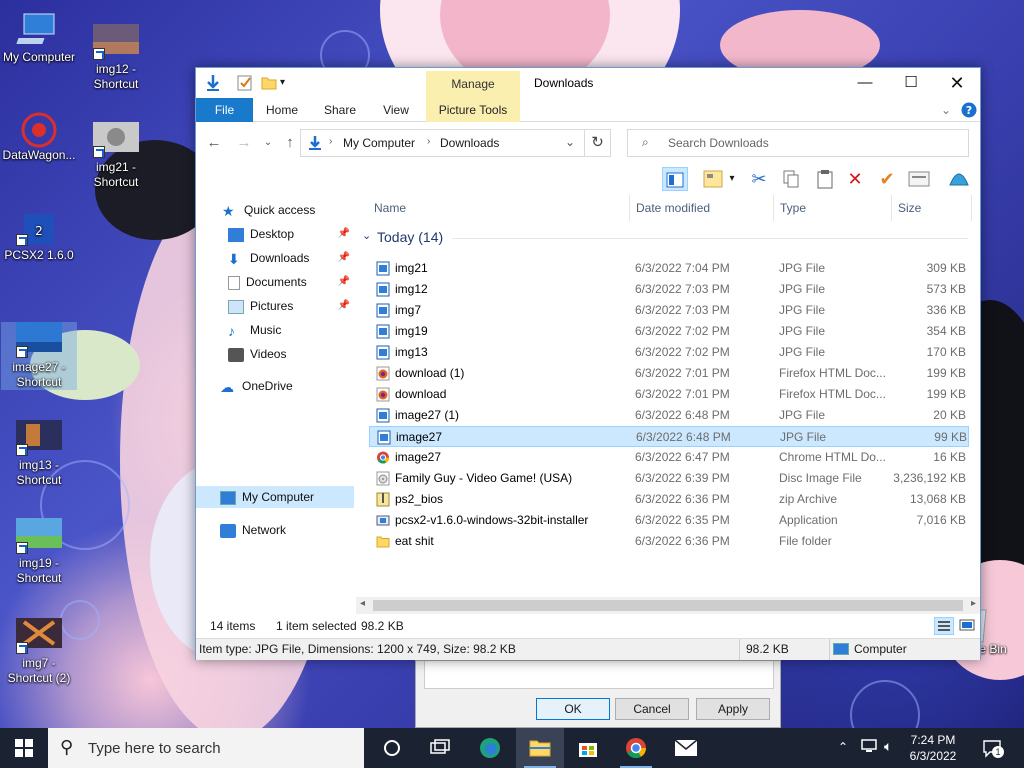 This screenshot has width=1024, height=768. I want to click on desktop-icon-image27: image27 - Shortcut, so click(39, 356).